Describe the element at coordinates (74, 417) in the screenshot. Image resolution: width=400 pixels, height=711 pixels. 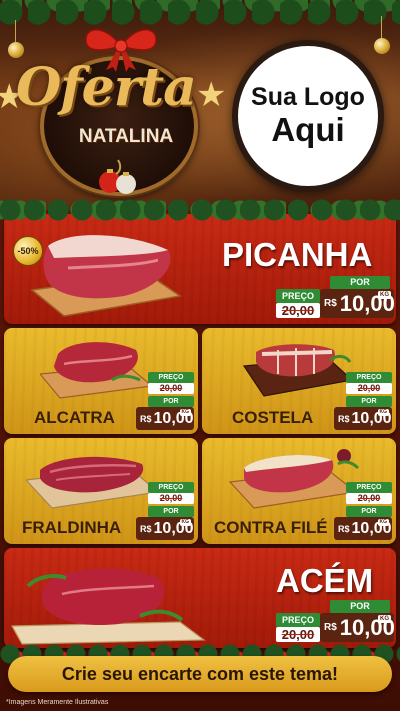
I see `product-name: ALCATRA` at that location.